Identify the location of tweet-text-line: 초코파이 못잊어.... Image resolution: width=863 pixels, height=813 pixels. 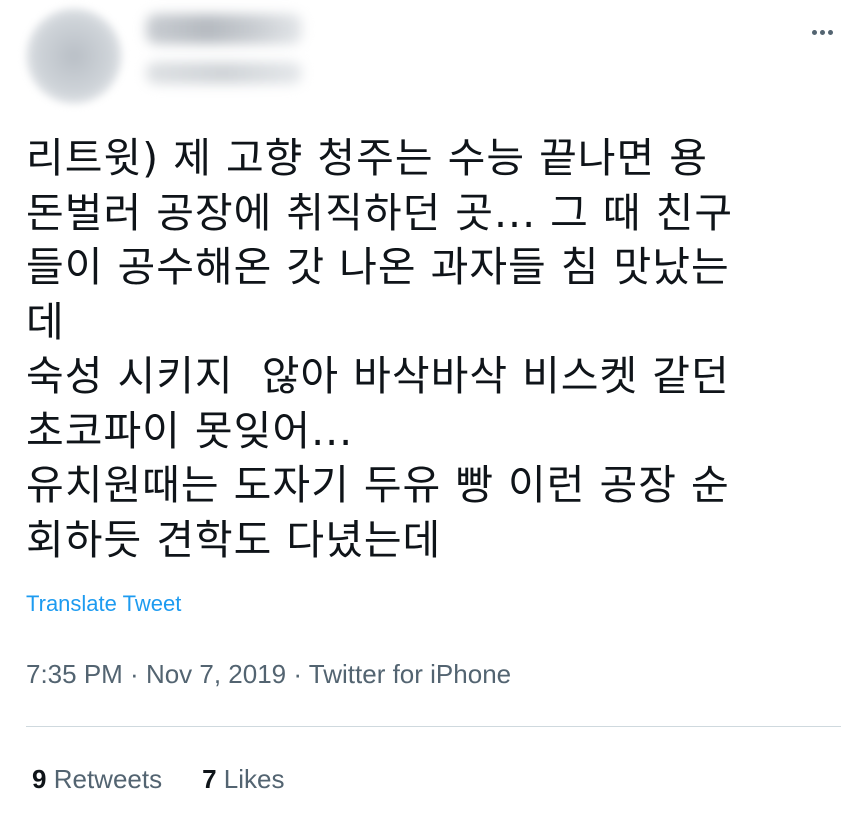
(190, 430).